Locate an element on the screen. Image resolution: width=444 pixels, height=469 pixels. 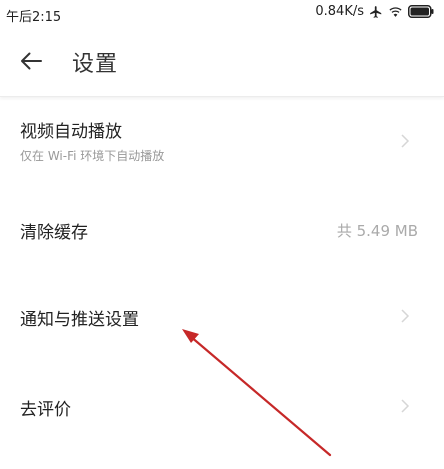
setting-title: 通知与推送设置 is located at coordinates (79, 320).